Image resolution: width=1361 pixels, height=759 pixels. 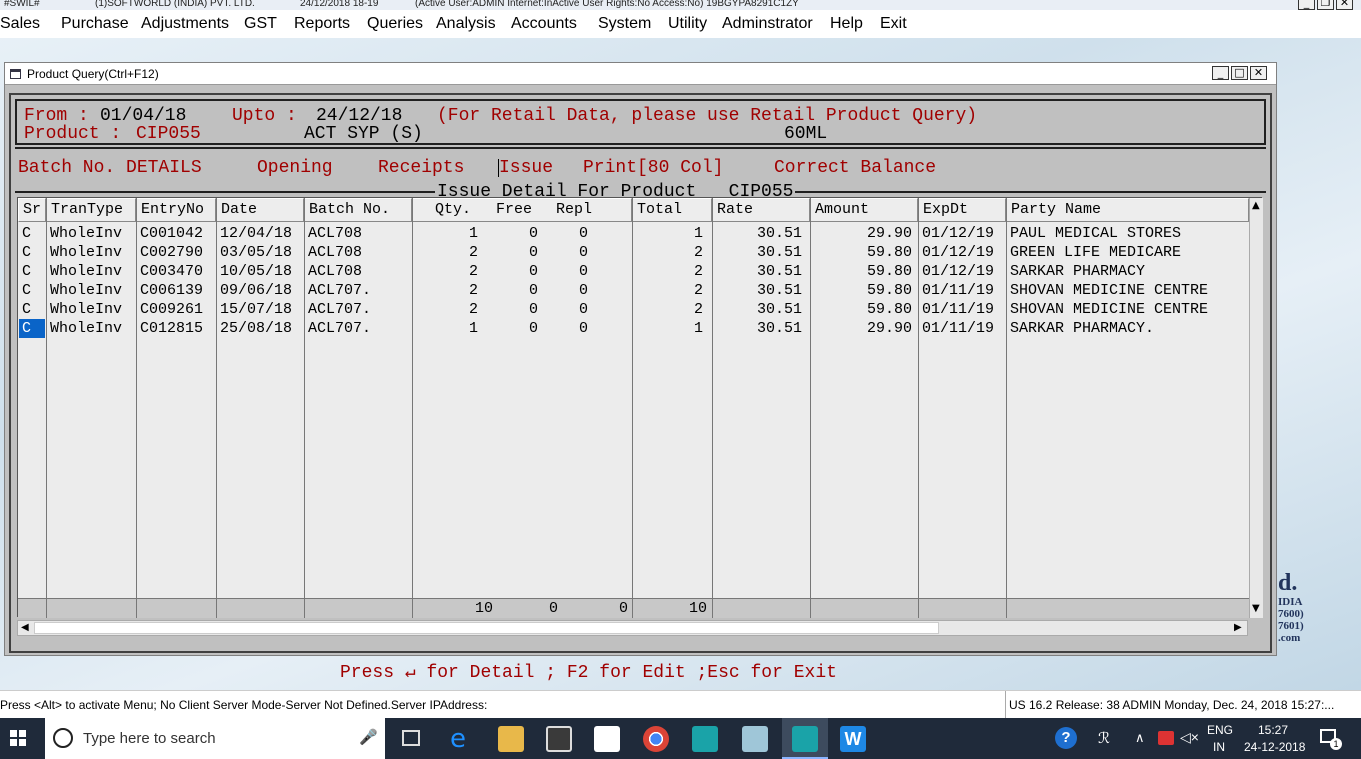 What do you see at coordinates (143, 116) in the screenshot?
I see `from-date: 01/04/18` at bounding box center [143, 116].